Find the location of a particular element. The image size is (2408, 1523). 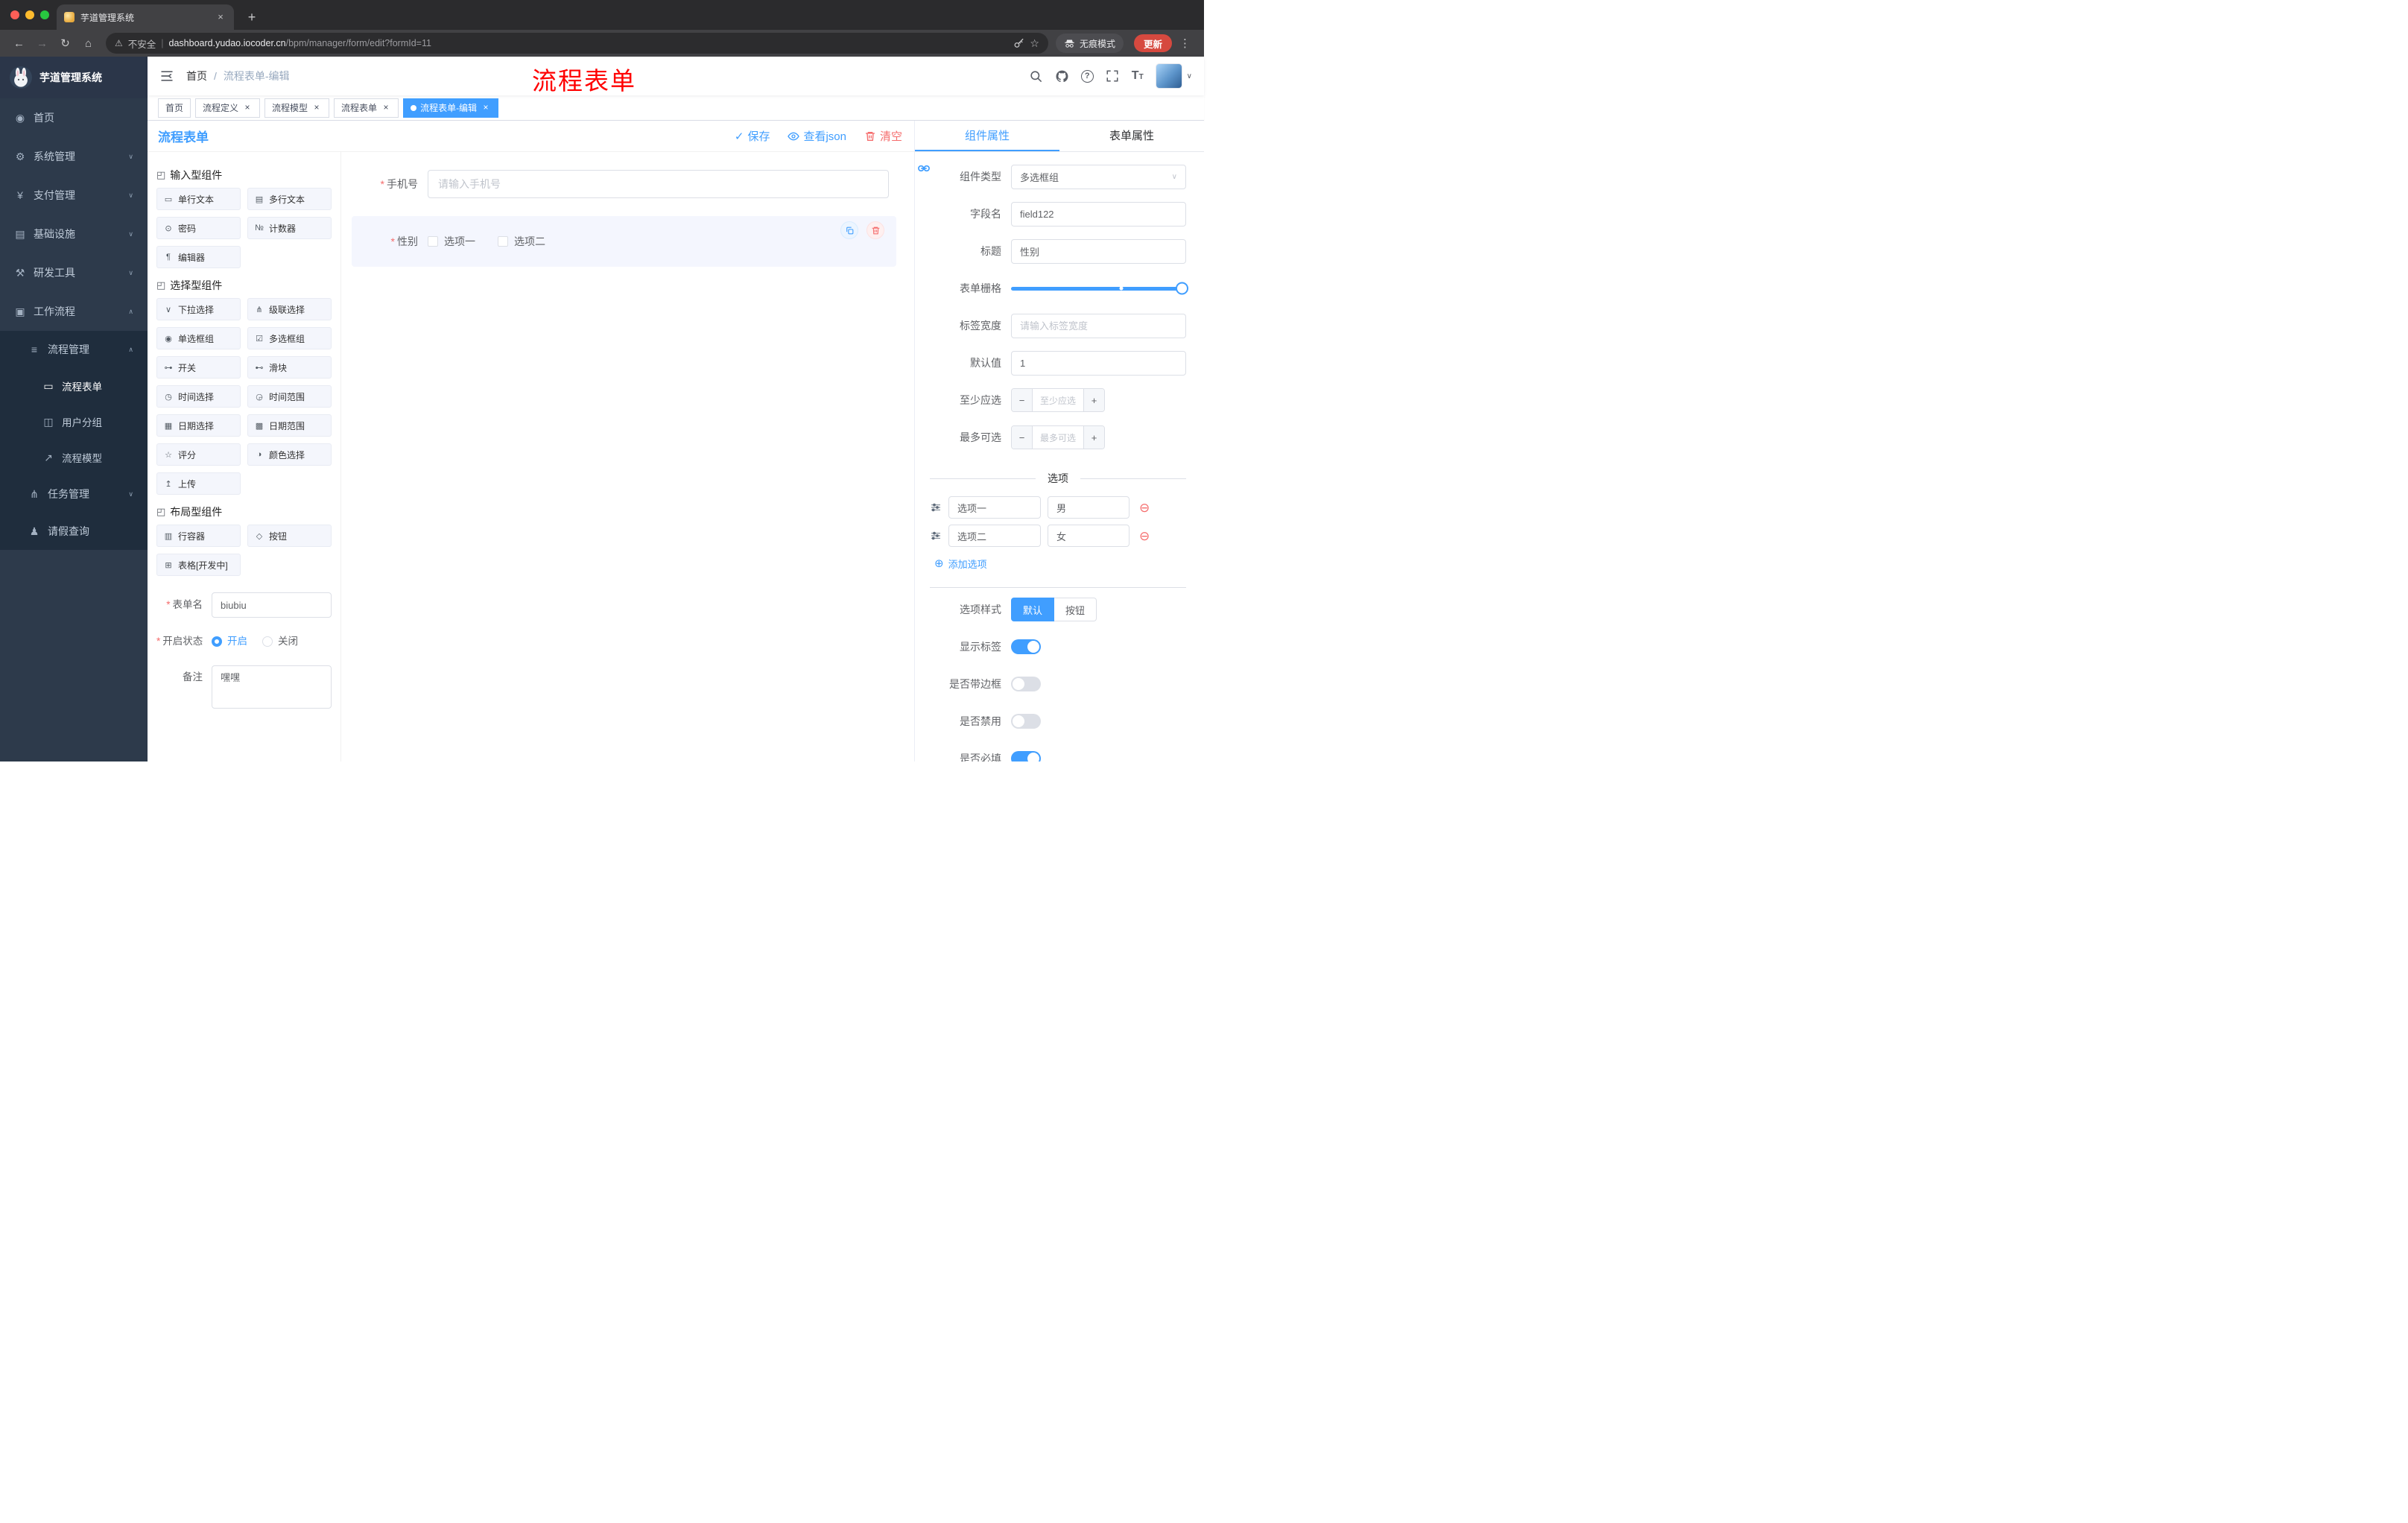

gender-option2-checkbox: 选项二 is located at coordinates (521, 241).